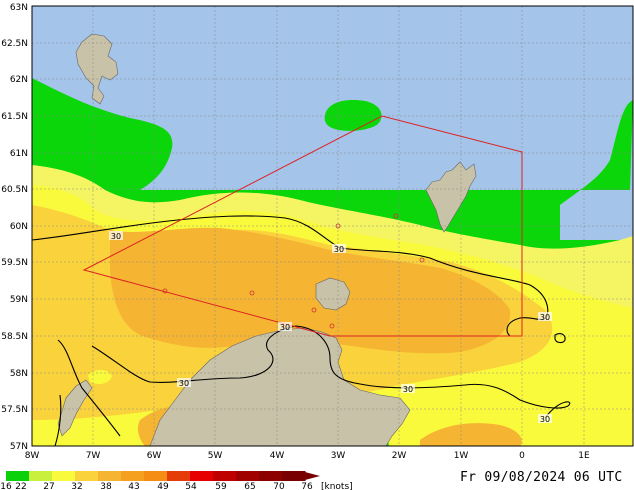 The height and width of the screenshot is (490, 634). Describe the element at coordinates (461, 456) in the screenshot. I see `lon-label: 1W` at that location.